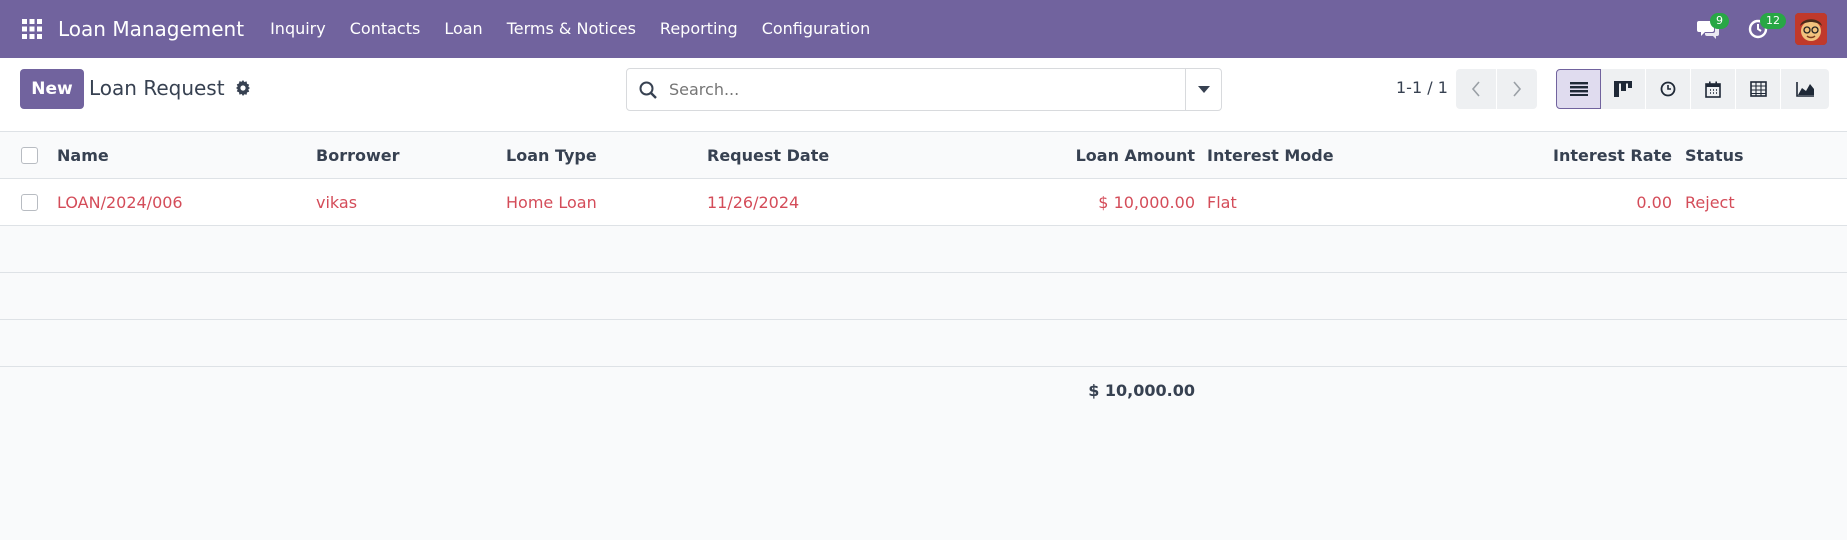  I want to click on column-header-borrower: Borrower, so click(357, 155).